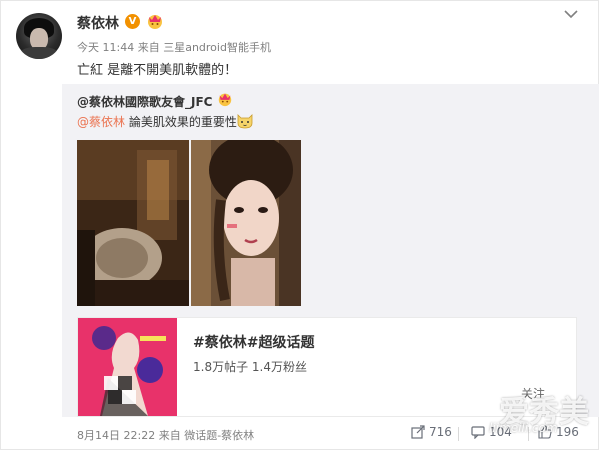 Image resolution: width=599 pixels, height=450 pixels. Describe the element at coordinates (478, 432) in the screenshot. I see `comment-icon` at that location.